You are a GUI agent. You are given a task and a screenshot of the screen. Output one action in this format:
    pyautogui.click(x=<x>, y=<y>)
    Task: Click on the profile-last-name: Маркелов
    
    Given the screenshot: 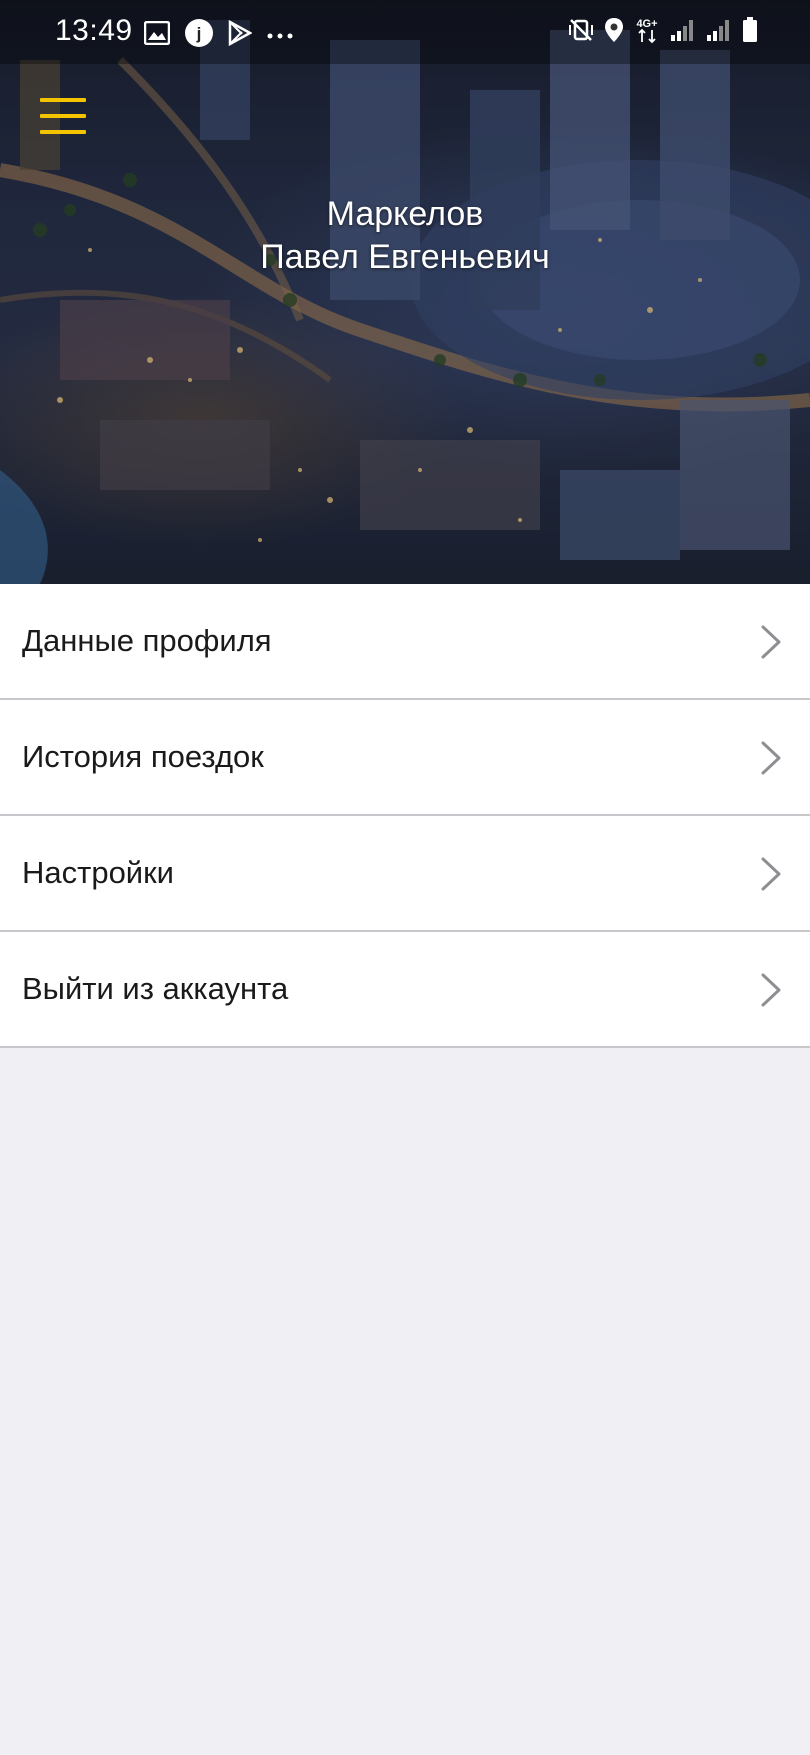 What is the action you would take?
    pyautogui.click(x=405, y=214)
    